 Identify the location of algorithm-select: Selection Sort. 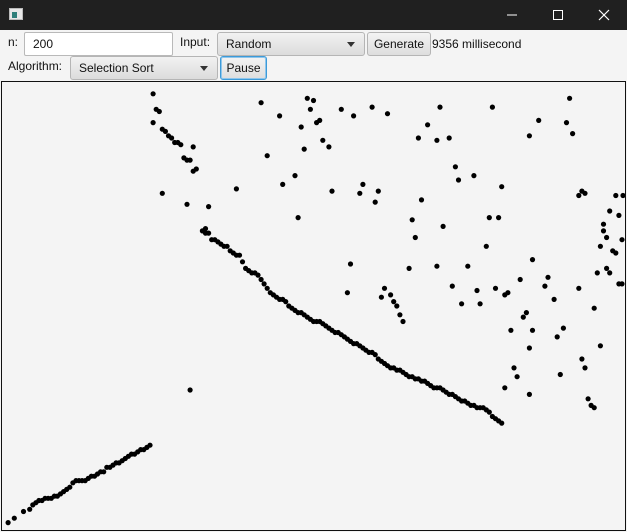
(144, 68).